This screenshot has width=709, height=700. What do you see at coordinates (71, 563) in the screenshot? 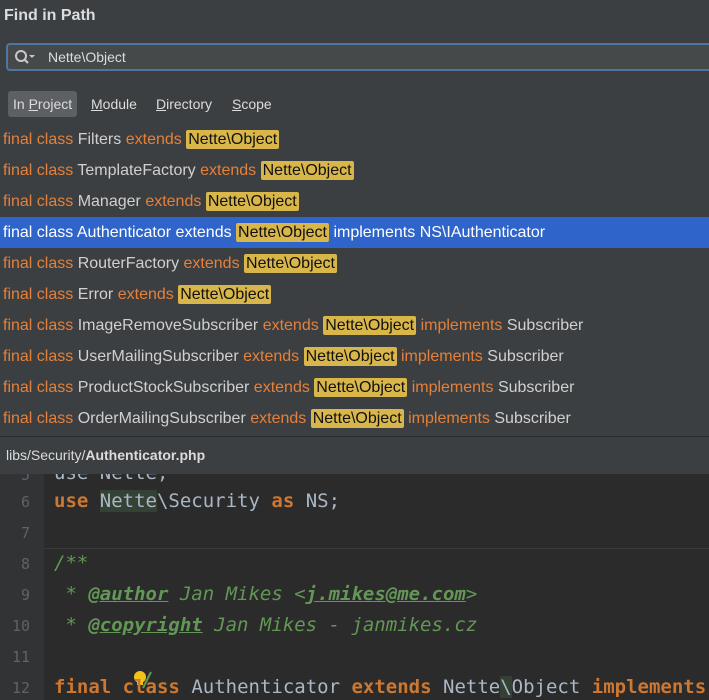
I see `code-line-8: /**` at bounding box center [71, 563].